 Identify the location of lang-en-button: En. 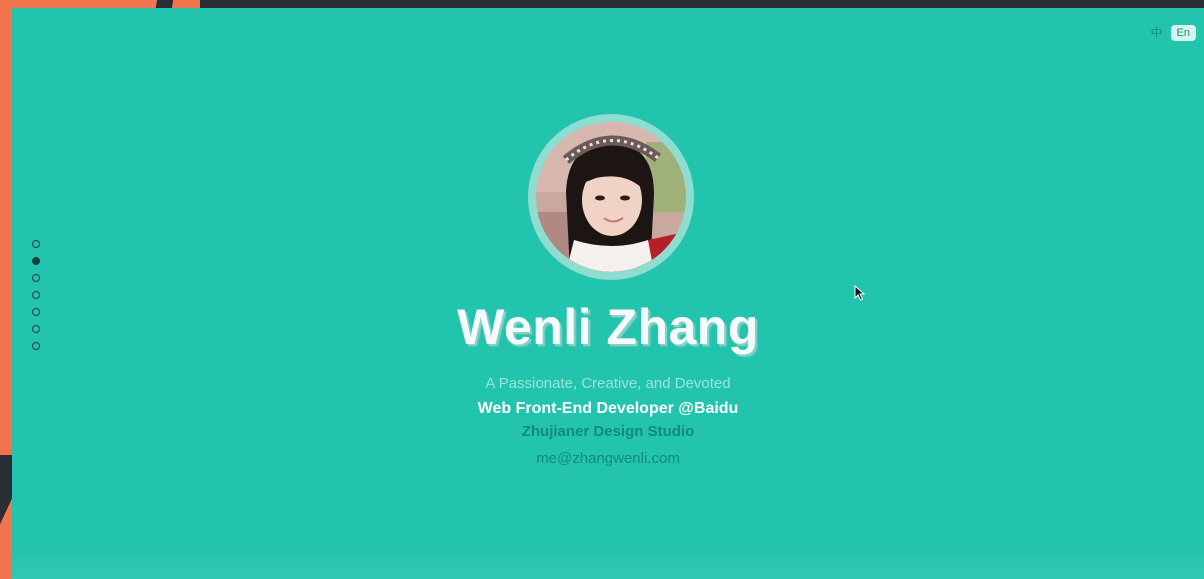
(1183, 32).